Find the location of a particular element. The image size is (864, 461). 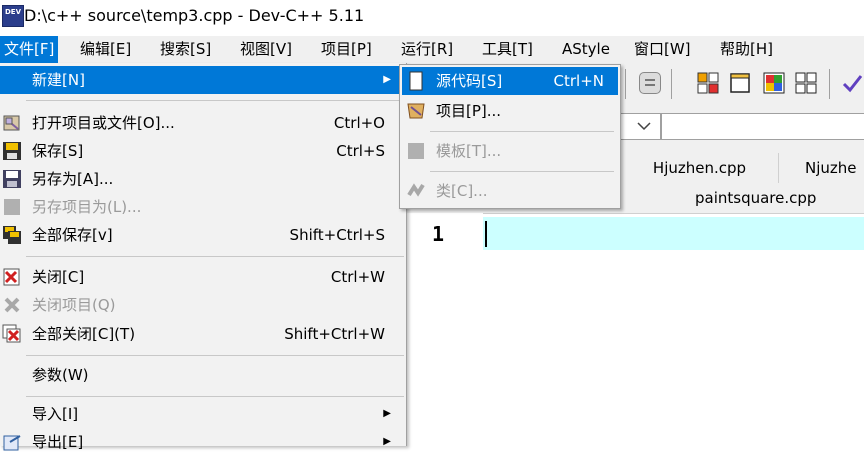

menu-project: 项目[P] is located at coordinates (346, 49).